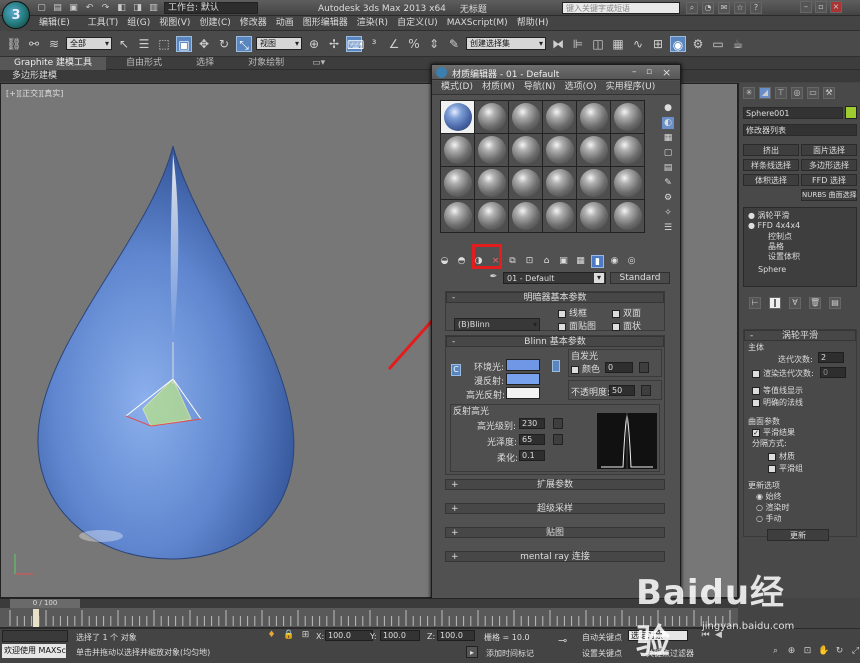 This screenshot has height=663, width=860. I want to click on menu-create: 创建(C), so click(210, 23).